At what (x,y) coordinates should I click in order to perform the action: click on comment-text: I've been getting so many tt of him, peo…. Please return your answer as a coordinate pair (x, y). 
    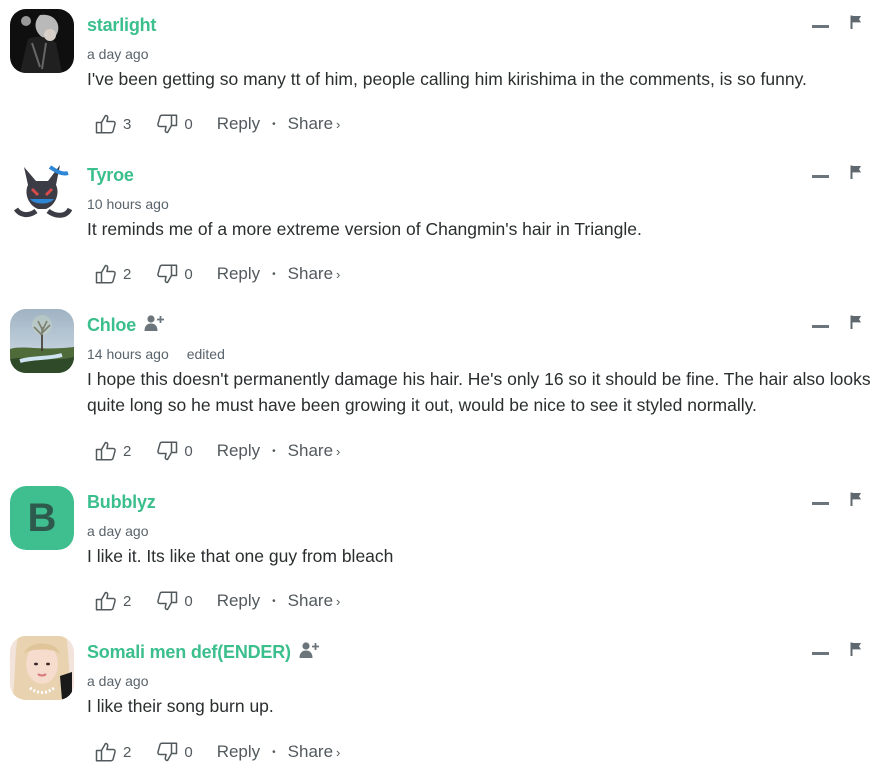
    Looking at the image, I should click on (447, 79).